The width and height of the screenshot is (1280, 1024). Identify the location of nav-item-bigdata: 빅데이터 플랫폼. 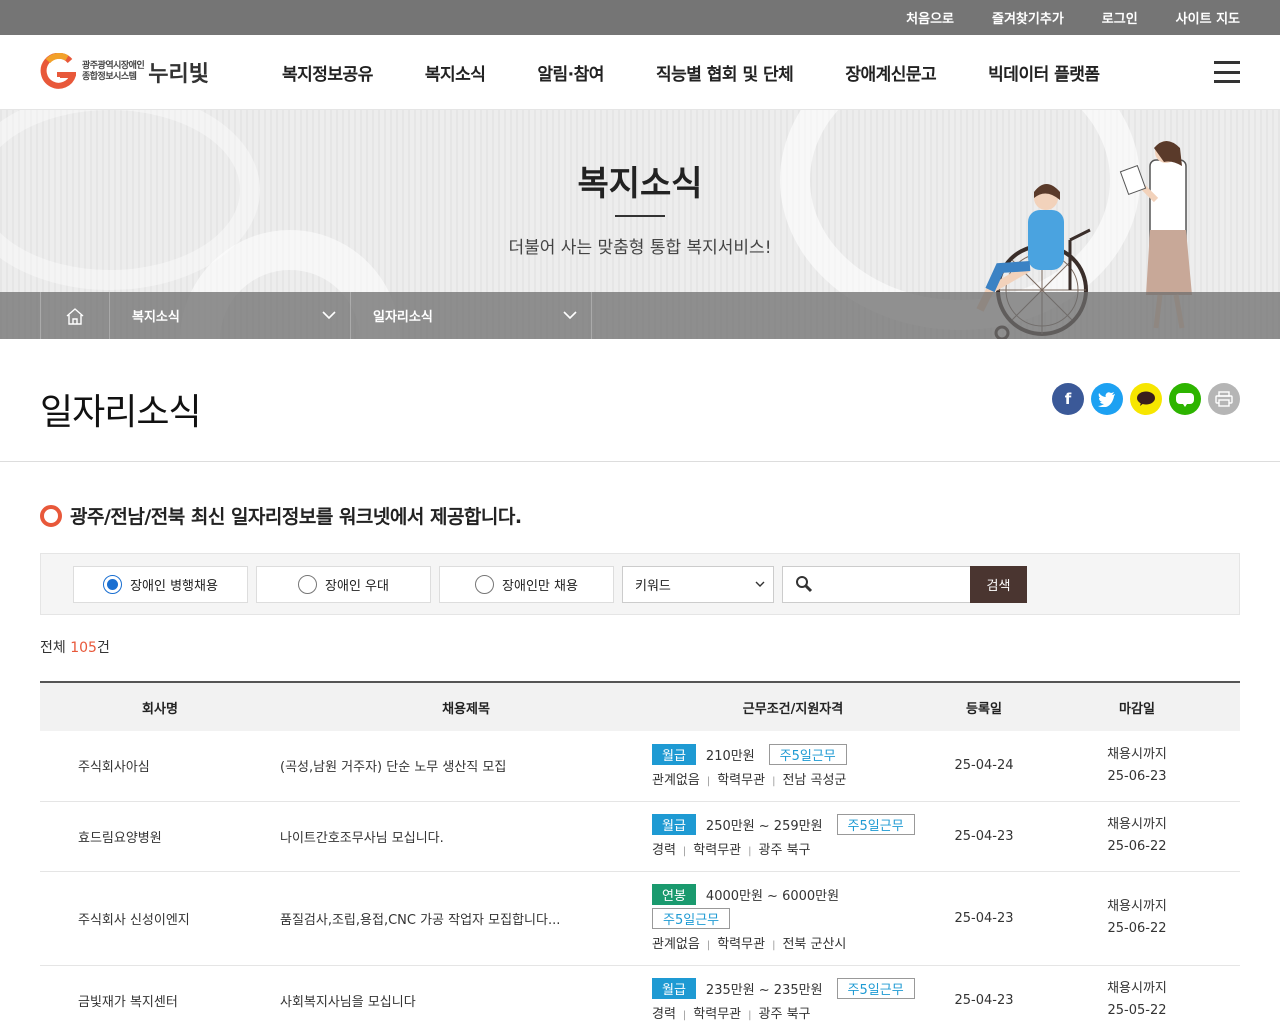
(1044, 72).